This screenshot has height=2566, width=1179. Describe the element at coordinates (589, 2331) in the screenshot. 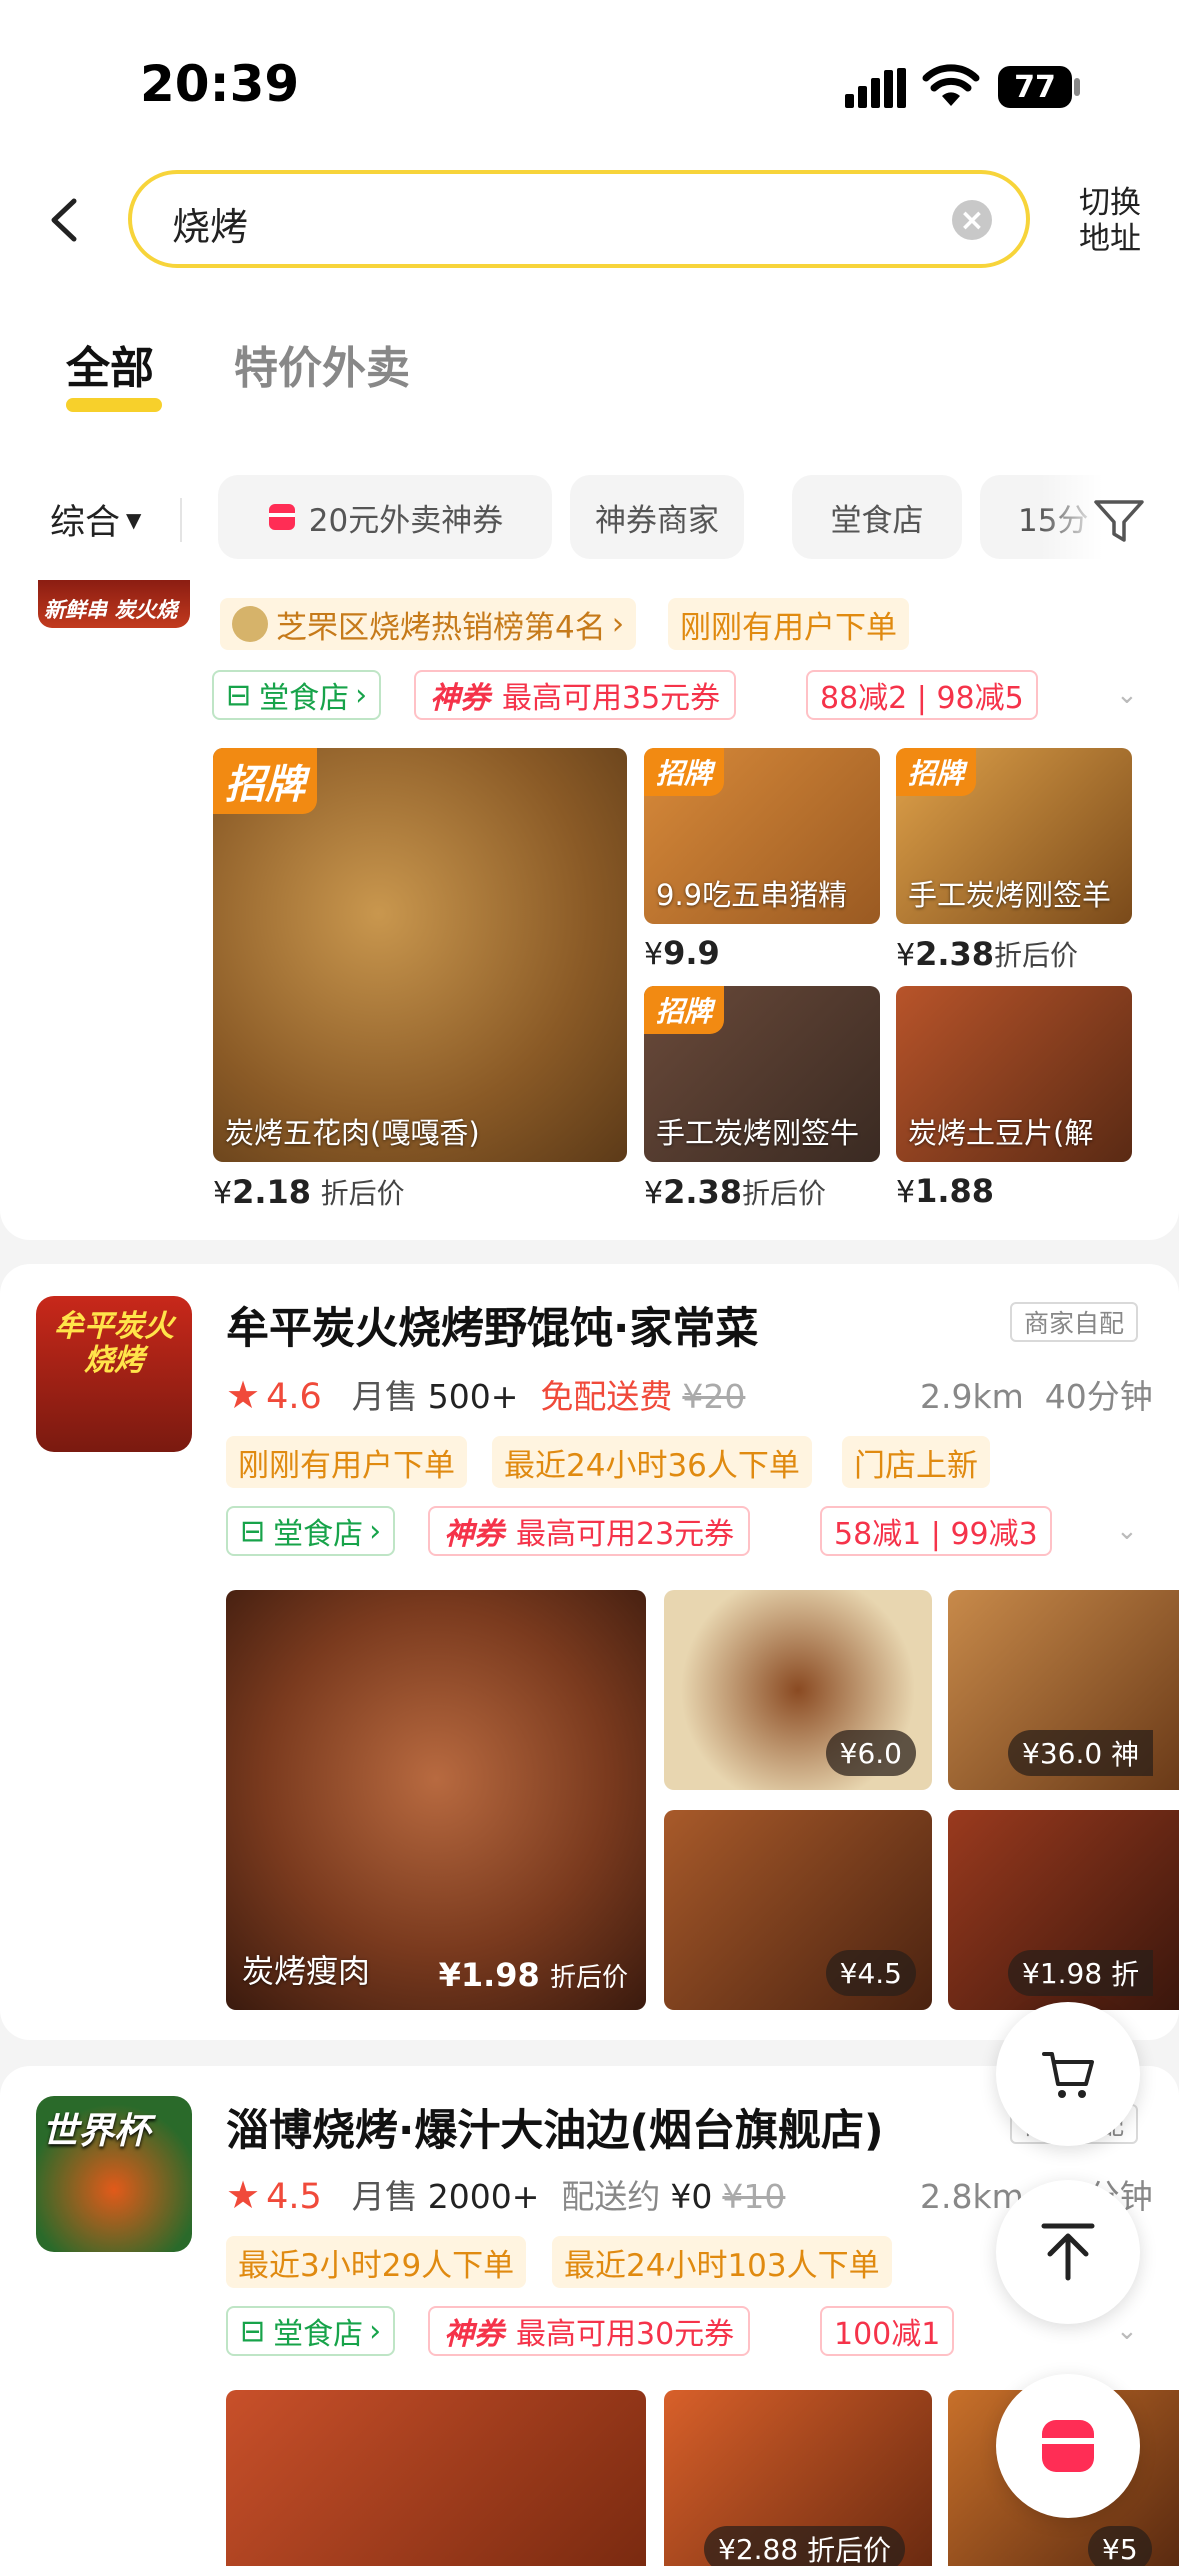

I see `coupon-tag: 神券 最高可用30元券` at that location.